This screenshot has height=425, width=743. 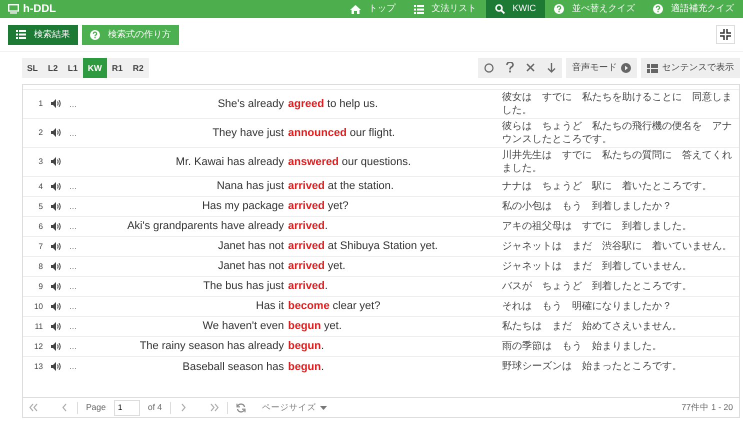 I want to click on page-size-dropdown: ページサイズ, so click(x=295, y=407).